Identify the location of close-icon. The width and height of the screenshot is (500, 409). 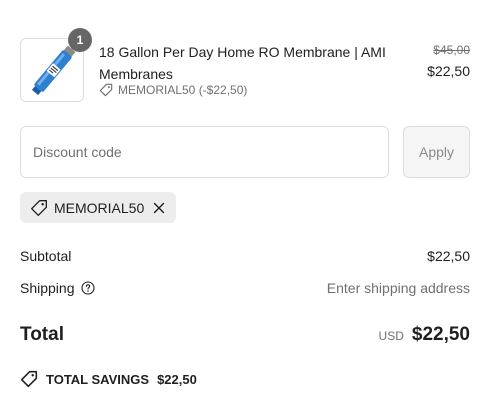
(159, 207).